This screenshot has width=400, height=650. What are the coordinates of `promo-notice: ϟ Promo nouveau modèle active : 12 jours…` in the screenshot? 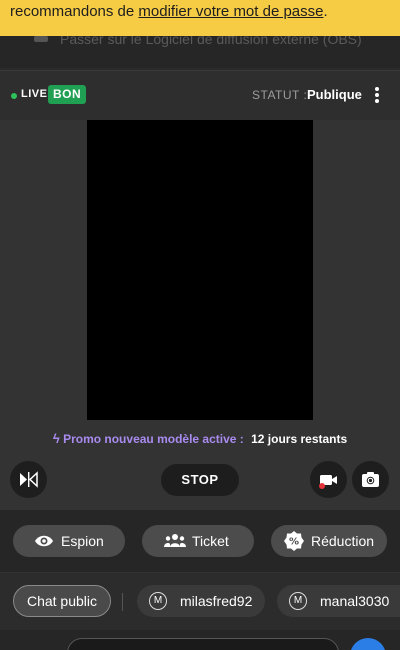 It's located at (200, 438).